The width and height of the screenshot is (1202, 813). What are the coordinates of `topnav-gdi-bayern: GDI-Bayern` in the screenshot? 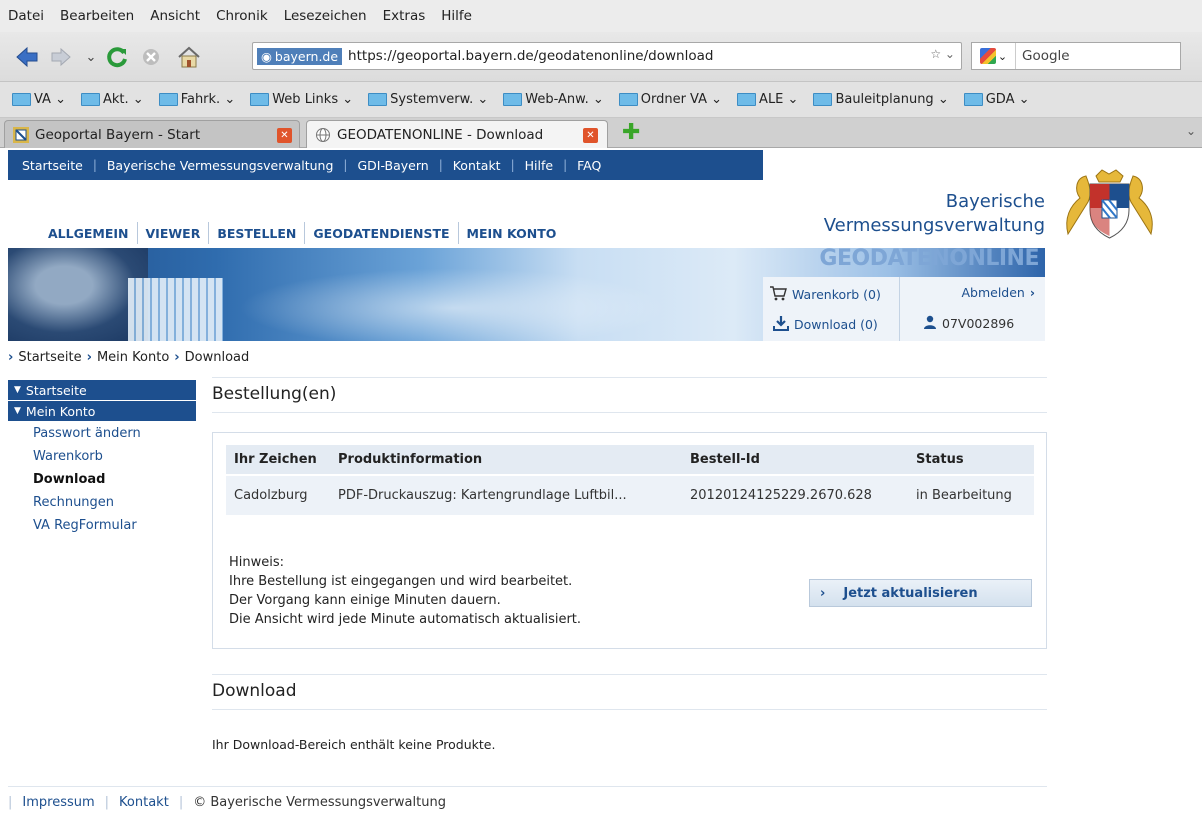 It's located at (392, 165).